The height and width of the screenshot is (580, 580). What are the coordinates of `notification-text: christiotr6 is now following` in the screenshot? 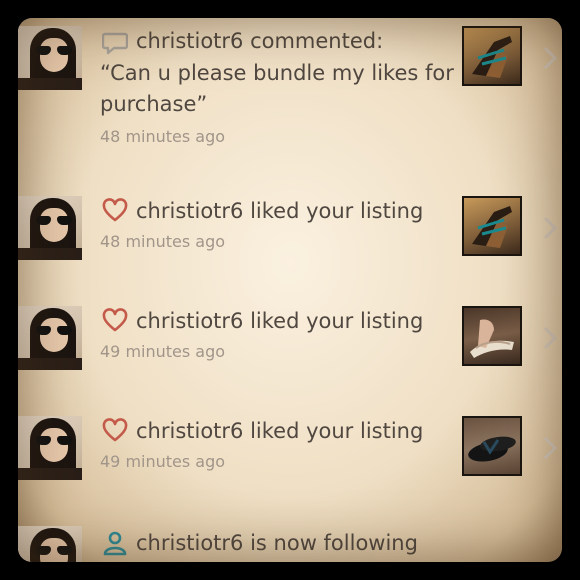 It's located at (277, 543).